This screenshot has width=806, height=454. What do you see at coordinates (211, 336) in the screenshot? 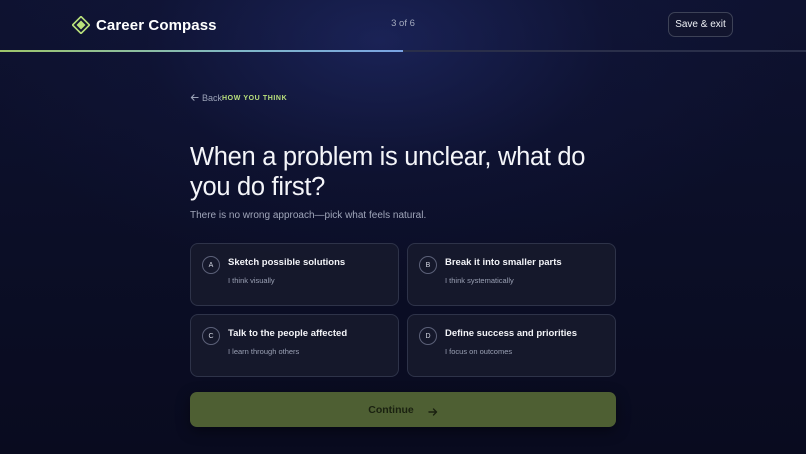
I see `option-letter-badge: C` at bounding box center [211, 336].